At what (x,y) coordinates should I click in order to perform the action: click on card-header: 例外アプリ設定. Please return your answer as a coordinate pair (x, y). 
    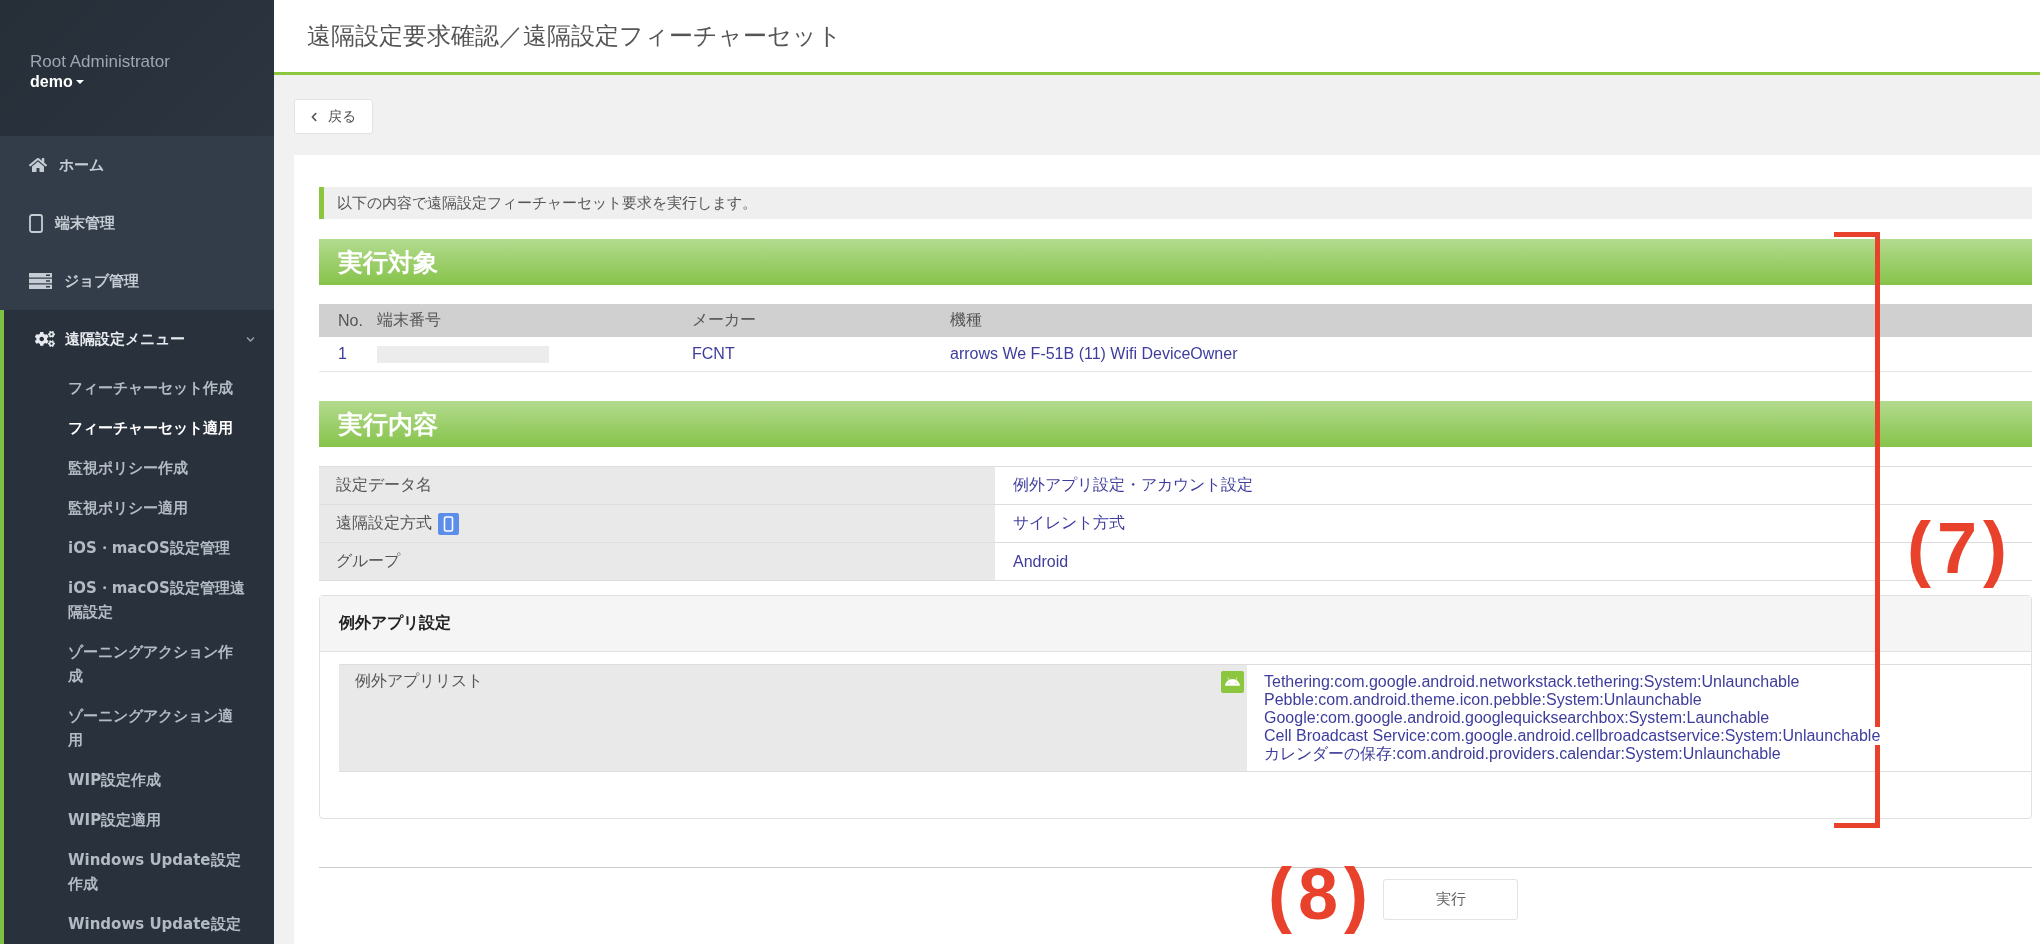
    Looking at the image, I should click on (1175, 624).